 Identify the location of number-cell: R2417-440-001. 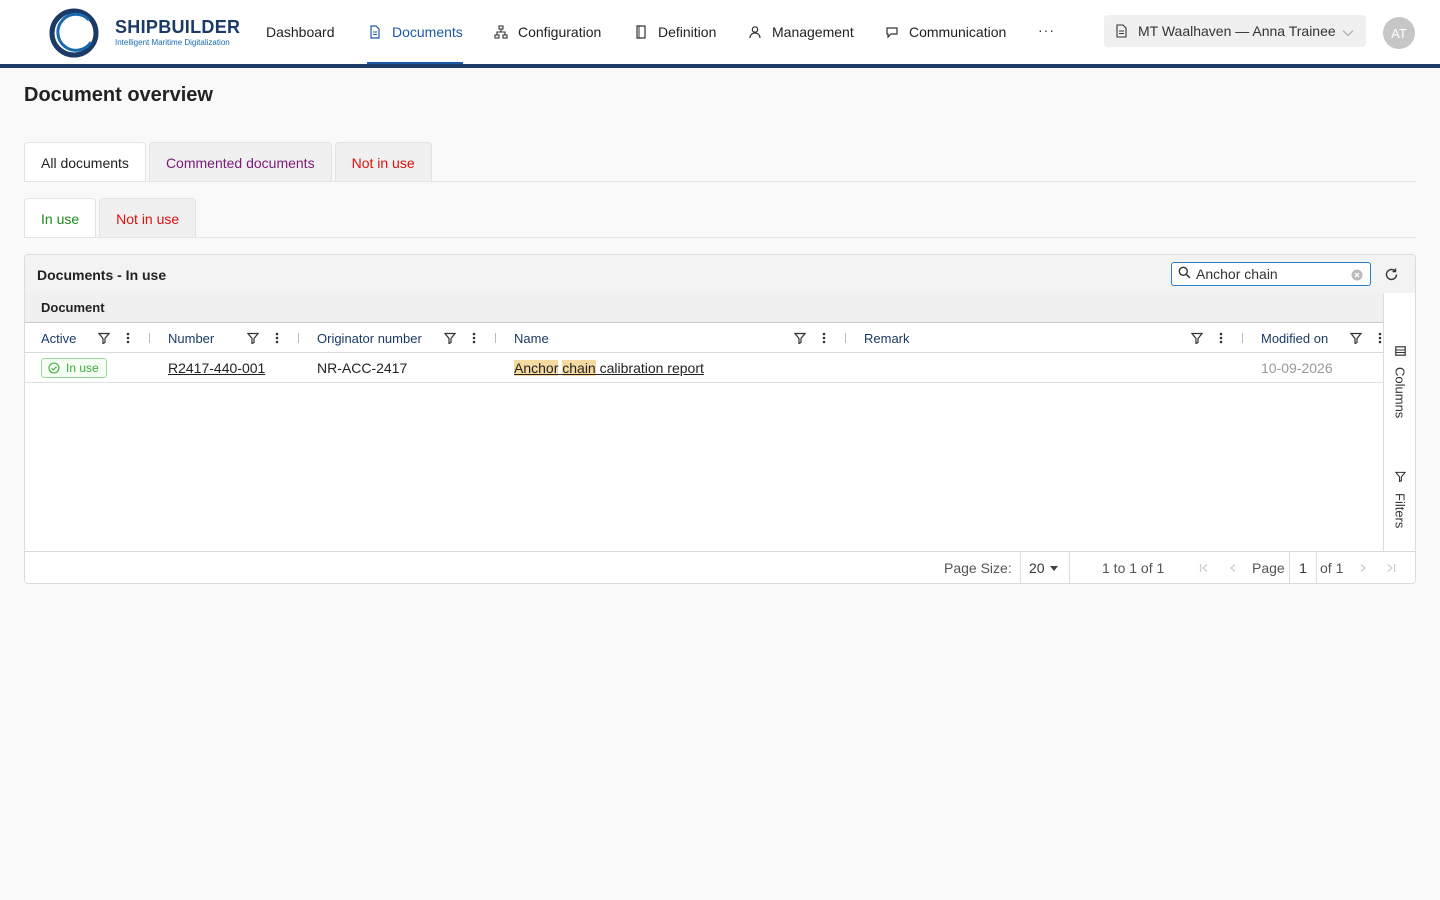
(216, 368).